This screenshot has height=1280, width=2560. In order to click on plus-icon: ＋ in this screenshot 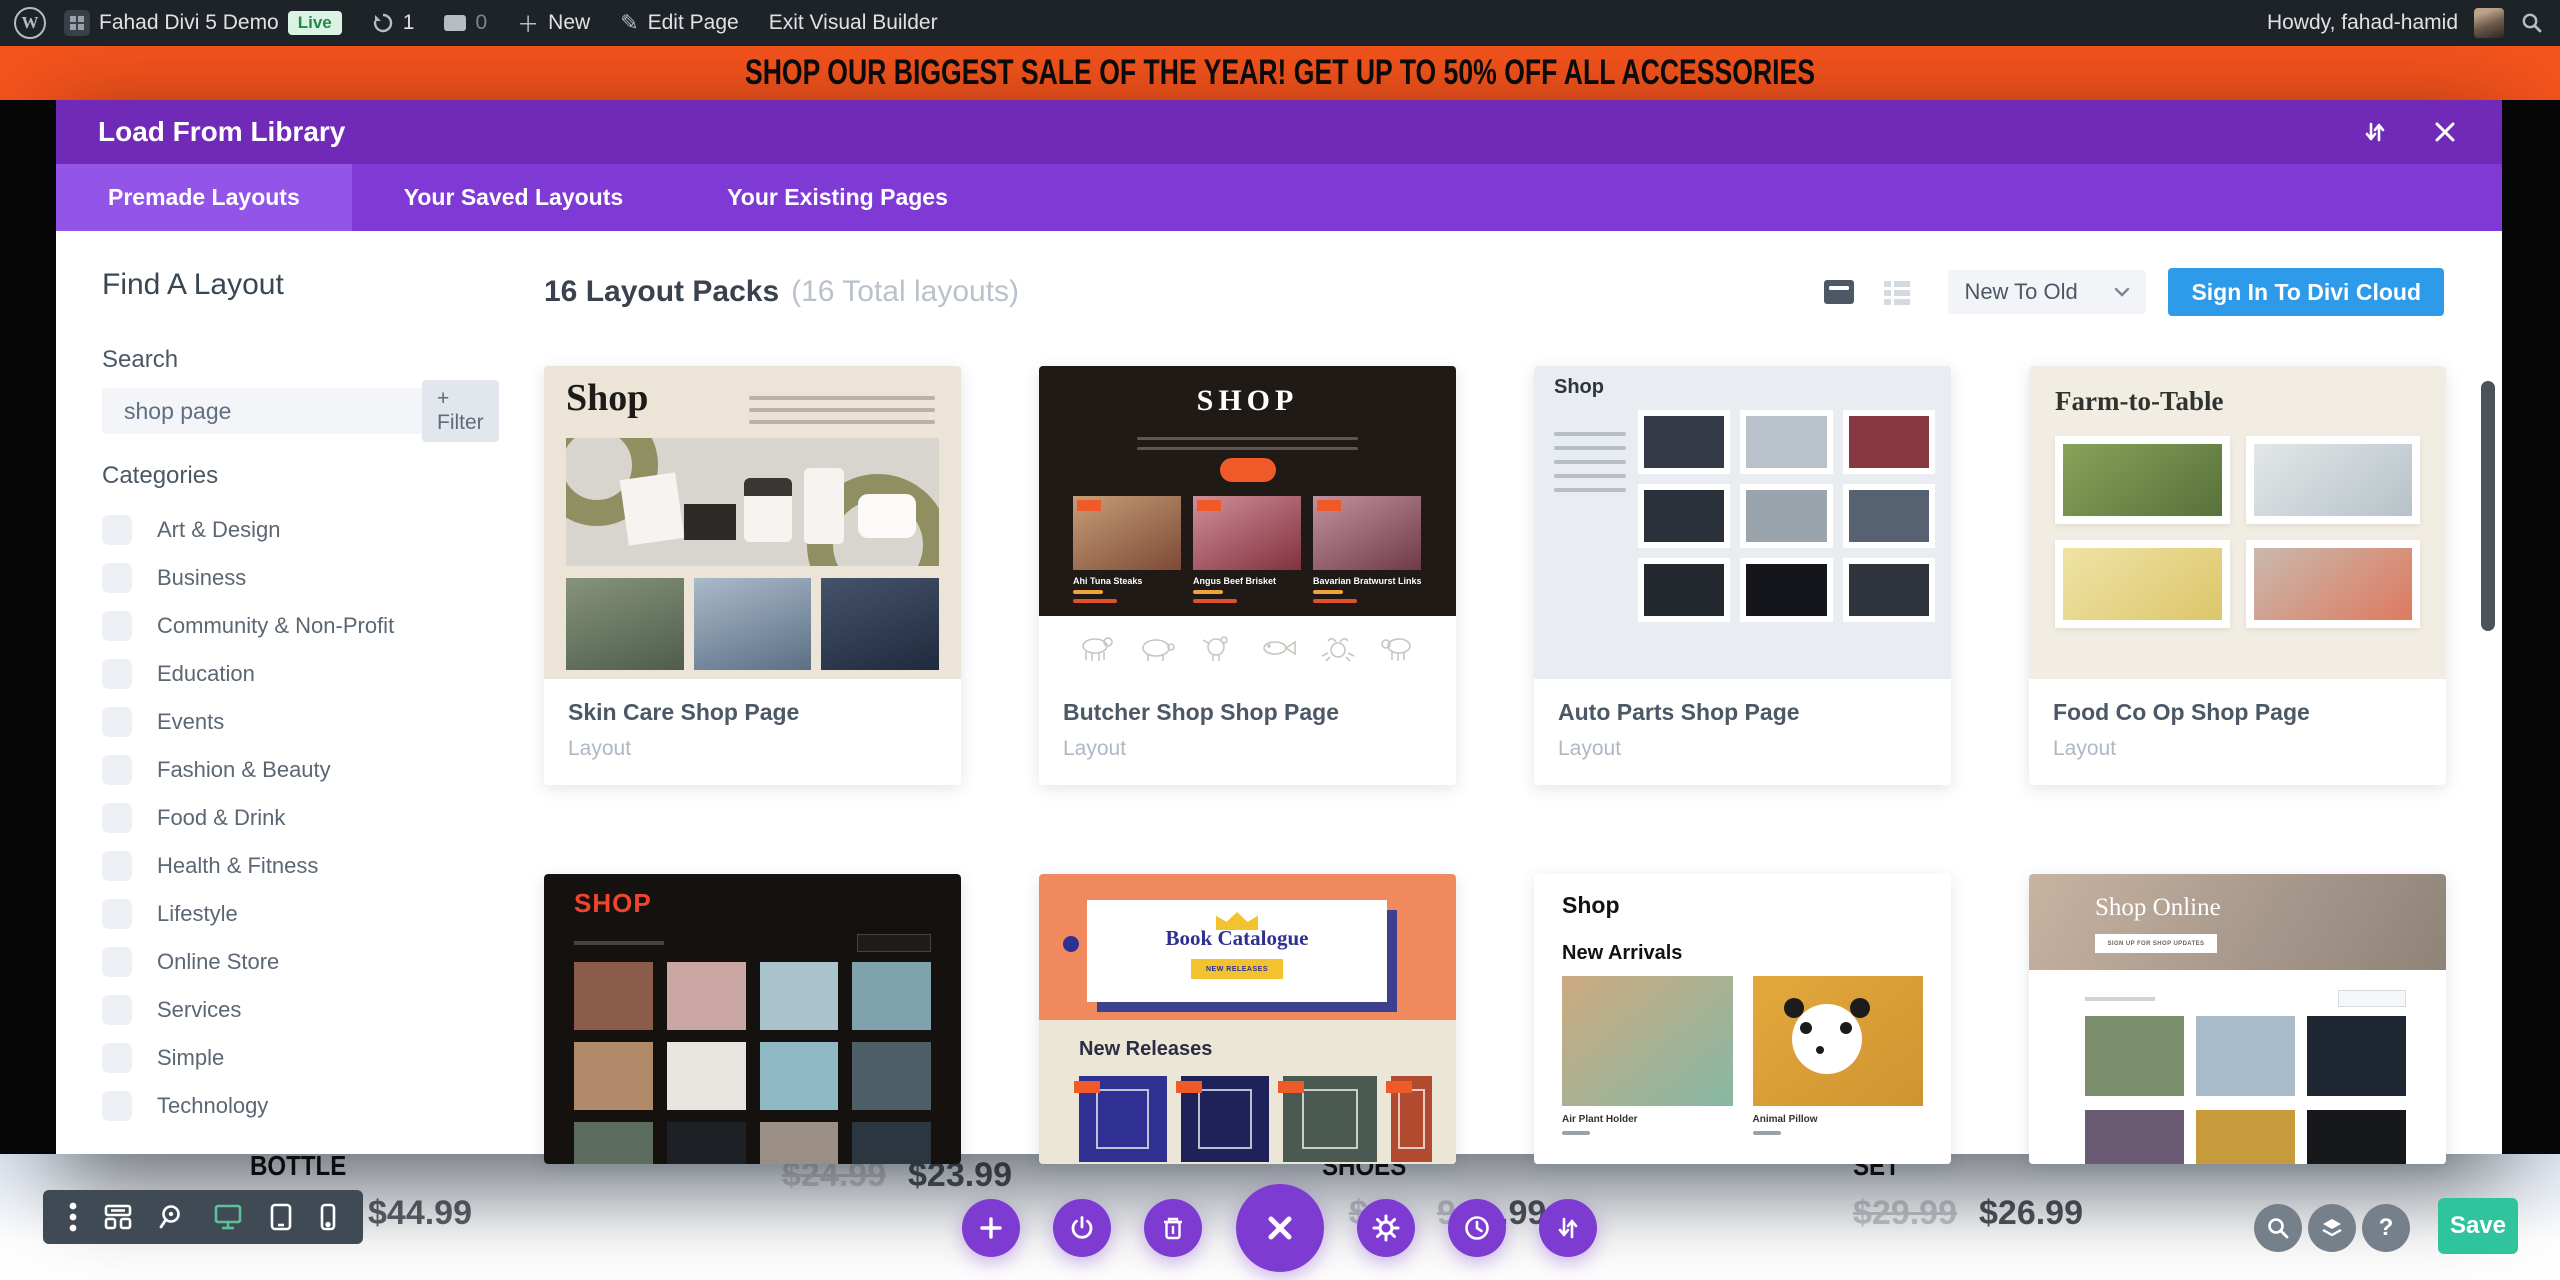, I will do `click(528, 24)`.